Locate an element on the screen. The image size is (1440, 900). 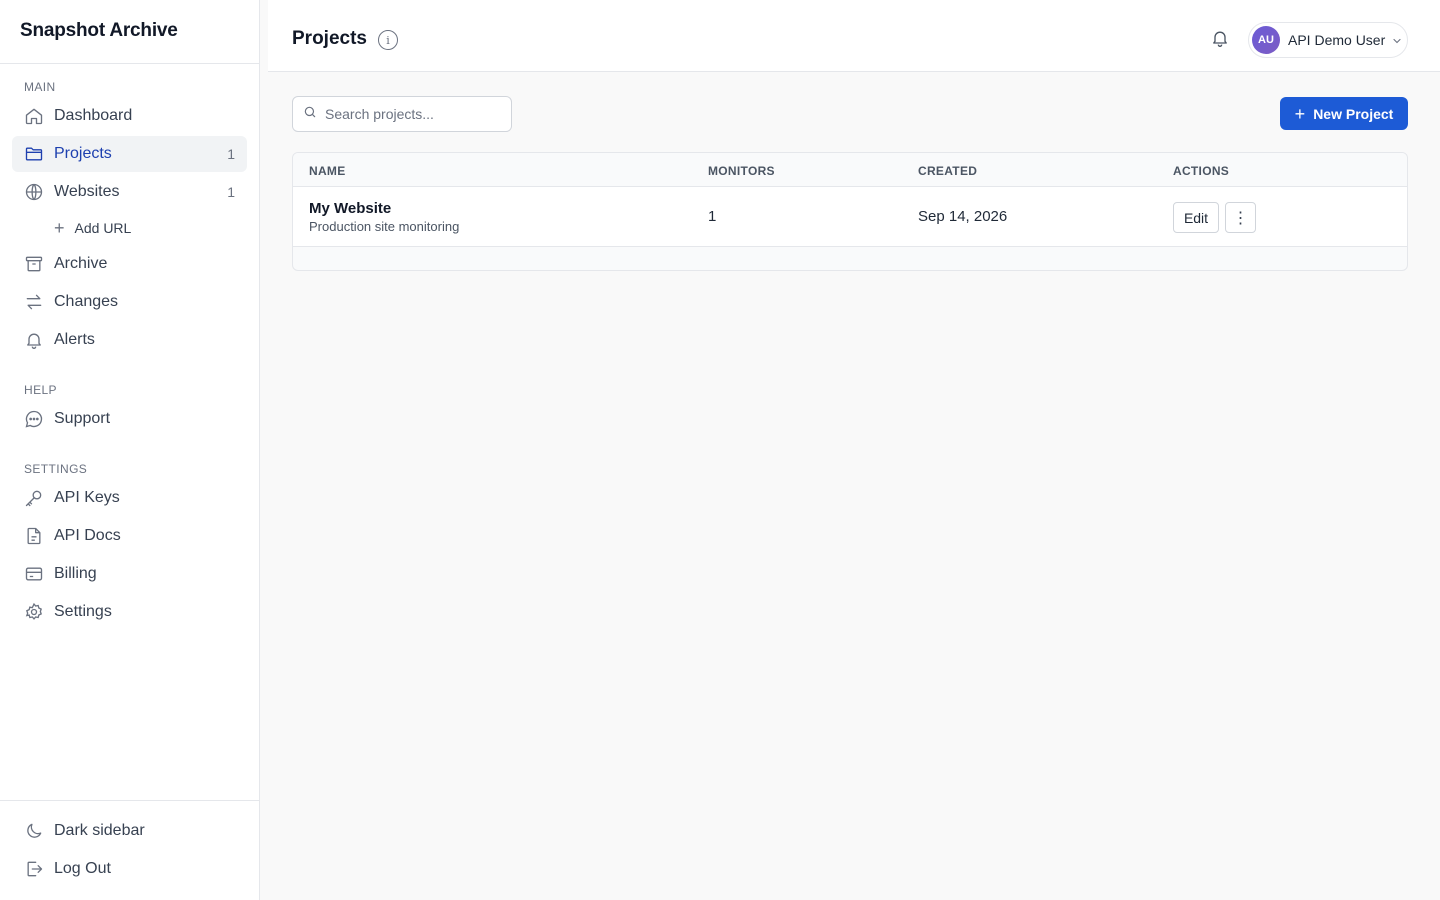
project-name-cell: My Website Production site monitoring is located at coordinates (384, 217).